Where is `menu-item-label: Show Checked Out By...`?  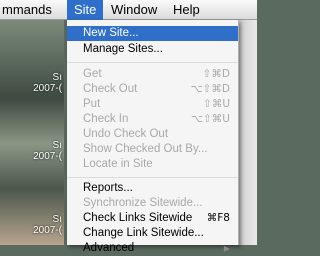
menu-item-label: Show Checked Out By... is located at coordinates (145, 149).